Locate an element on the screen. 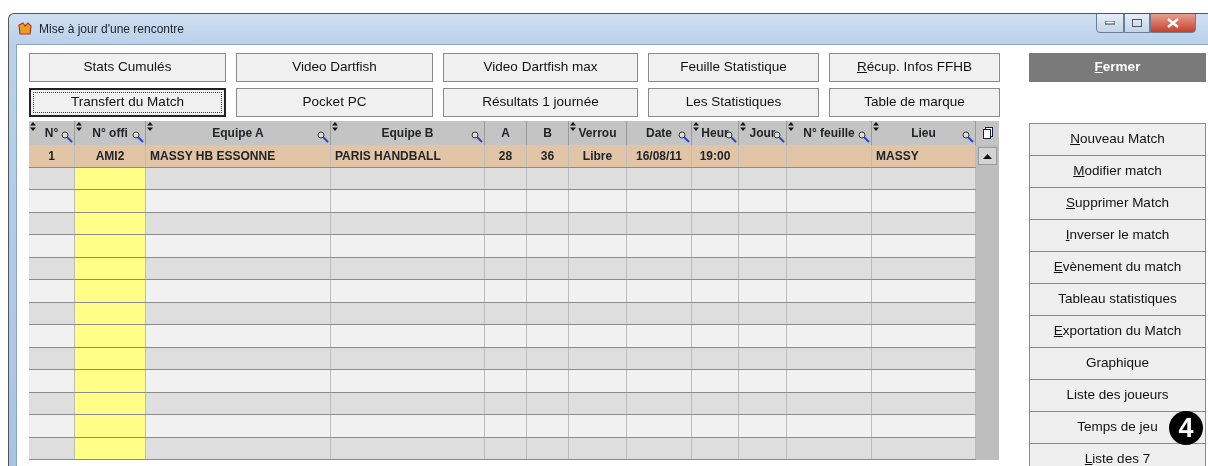 Image resolution: width=1208 pixels, height=466 pixels. toolbar-button: Stats Cumulés is located at coordinates (127, 67).